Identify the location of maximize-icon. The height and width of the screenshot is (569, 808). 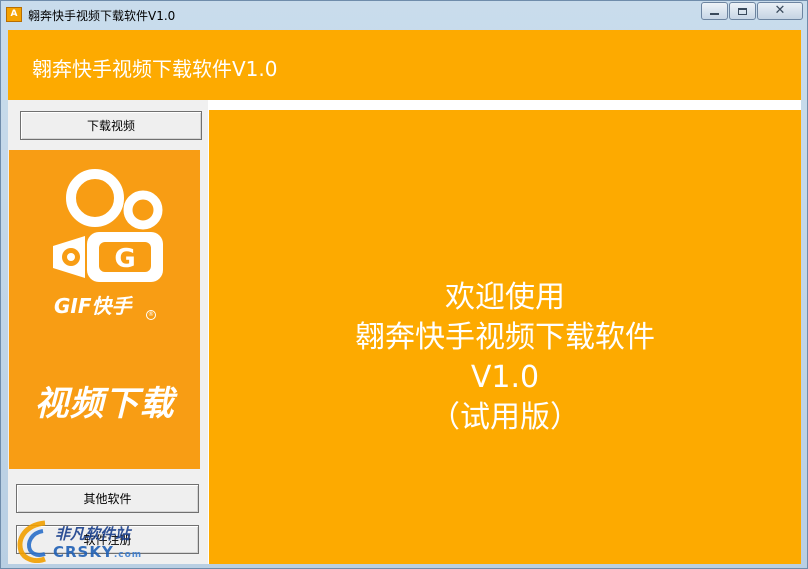
(742, 11).